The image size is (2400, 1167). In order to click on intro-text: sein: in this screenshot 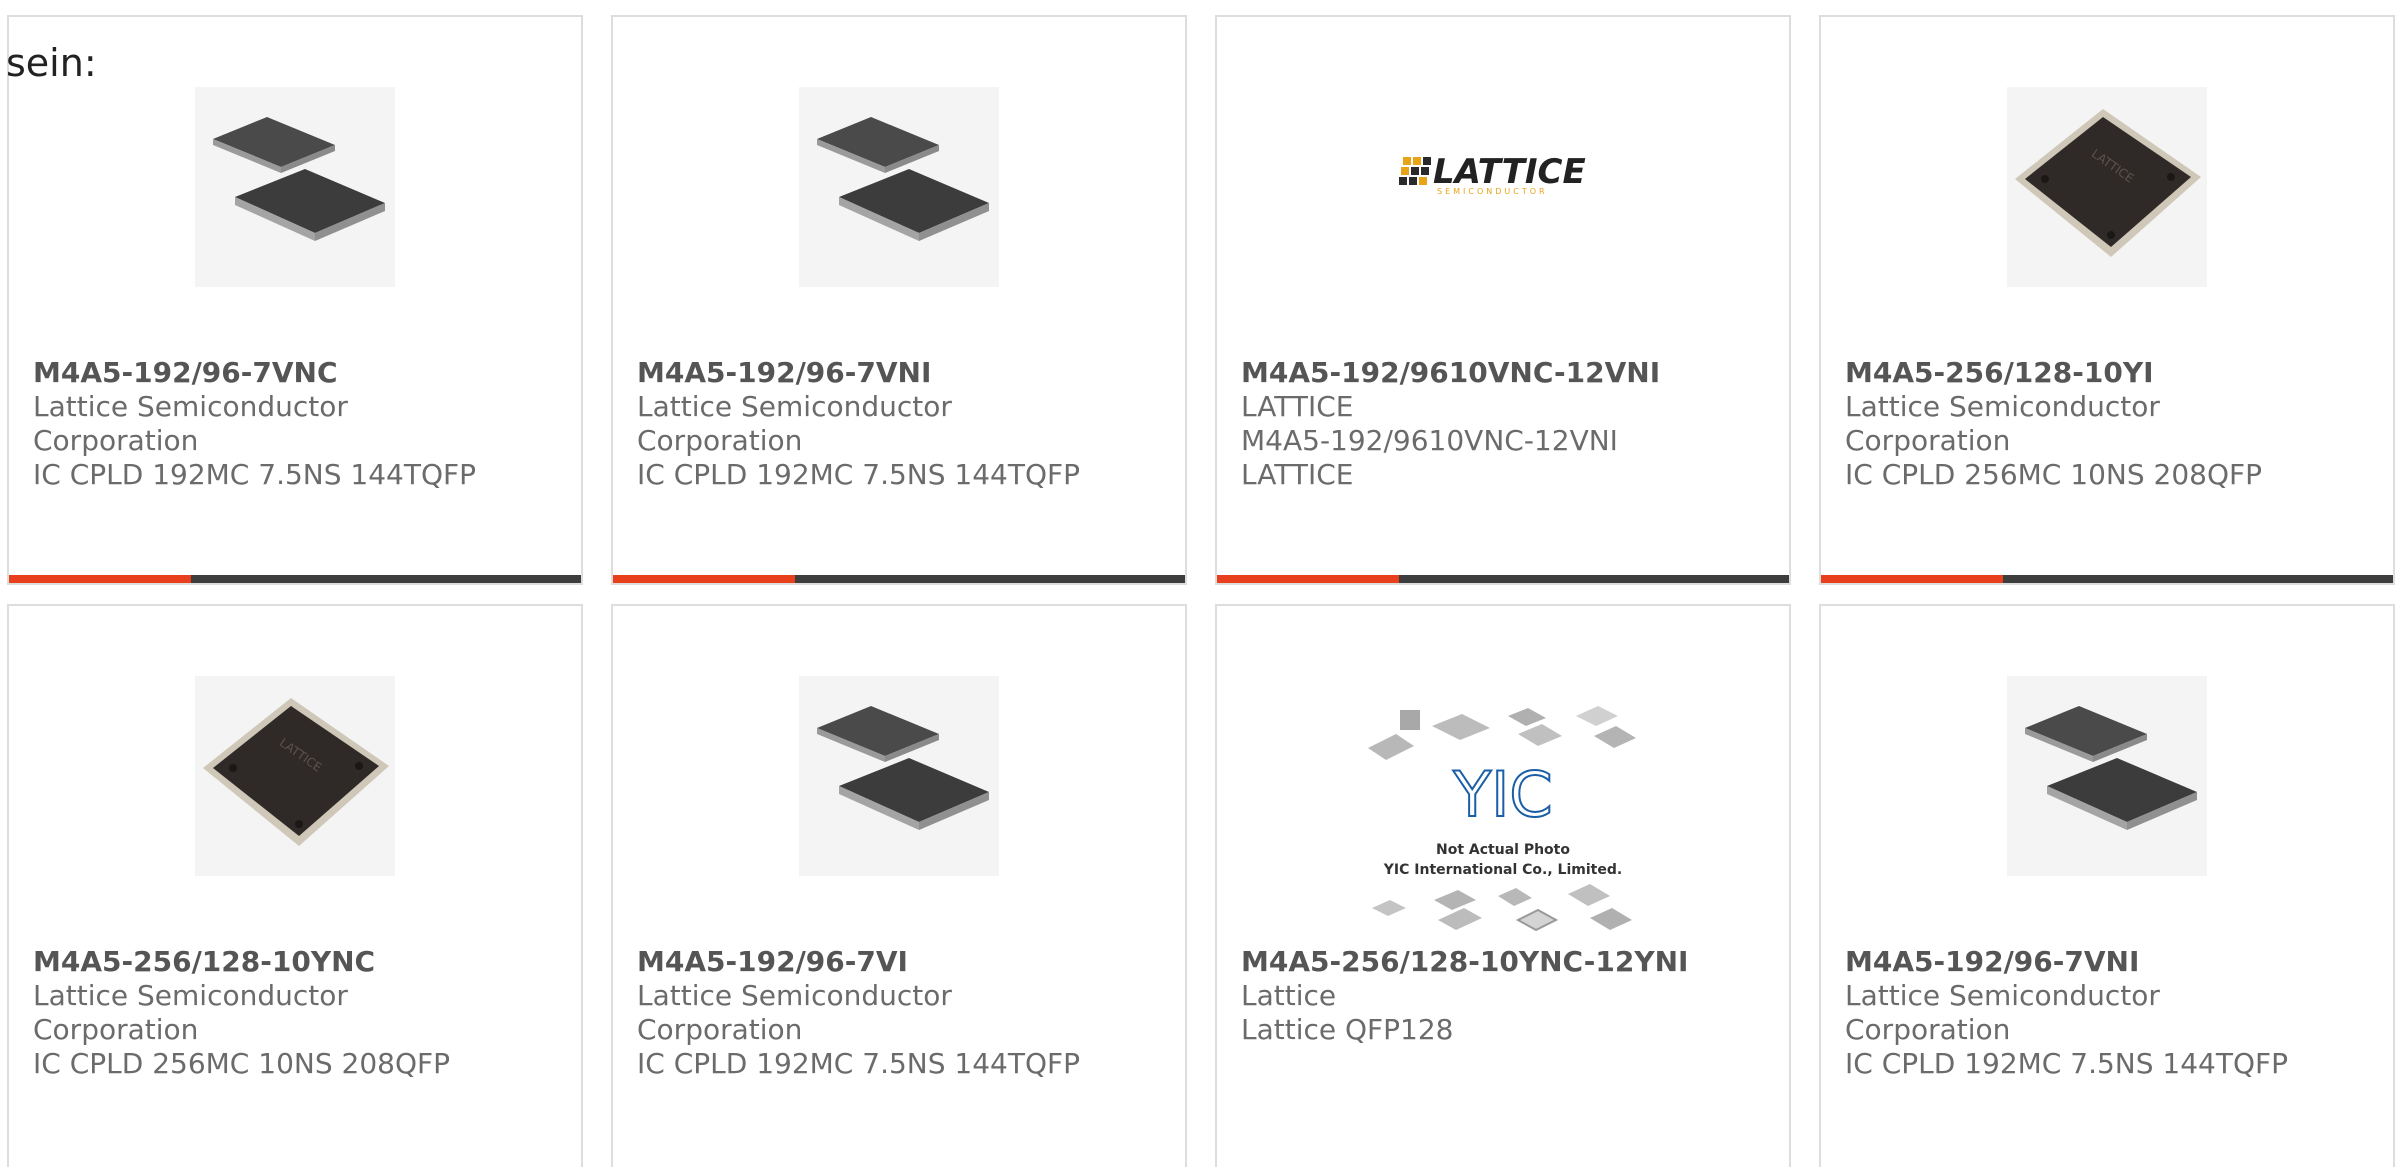, I will do `click(51, 63)`.